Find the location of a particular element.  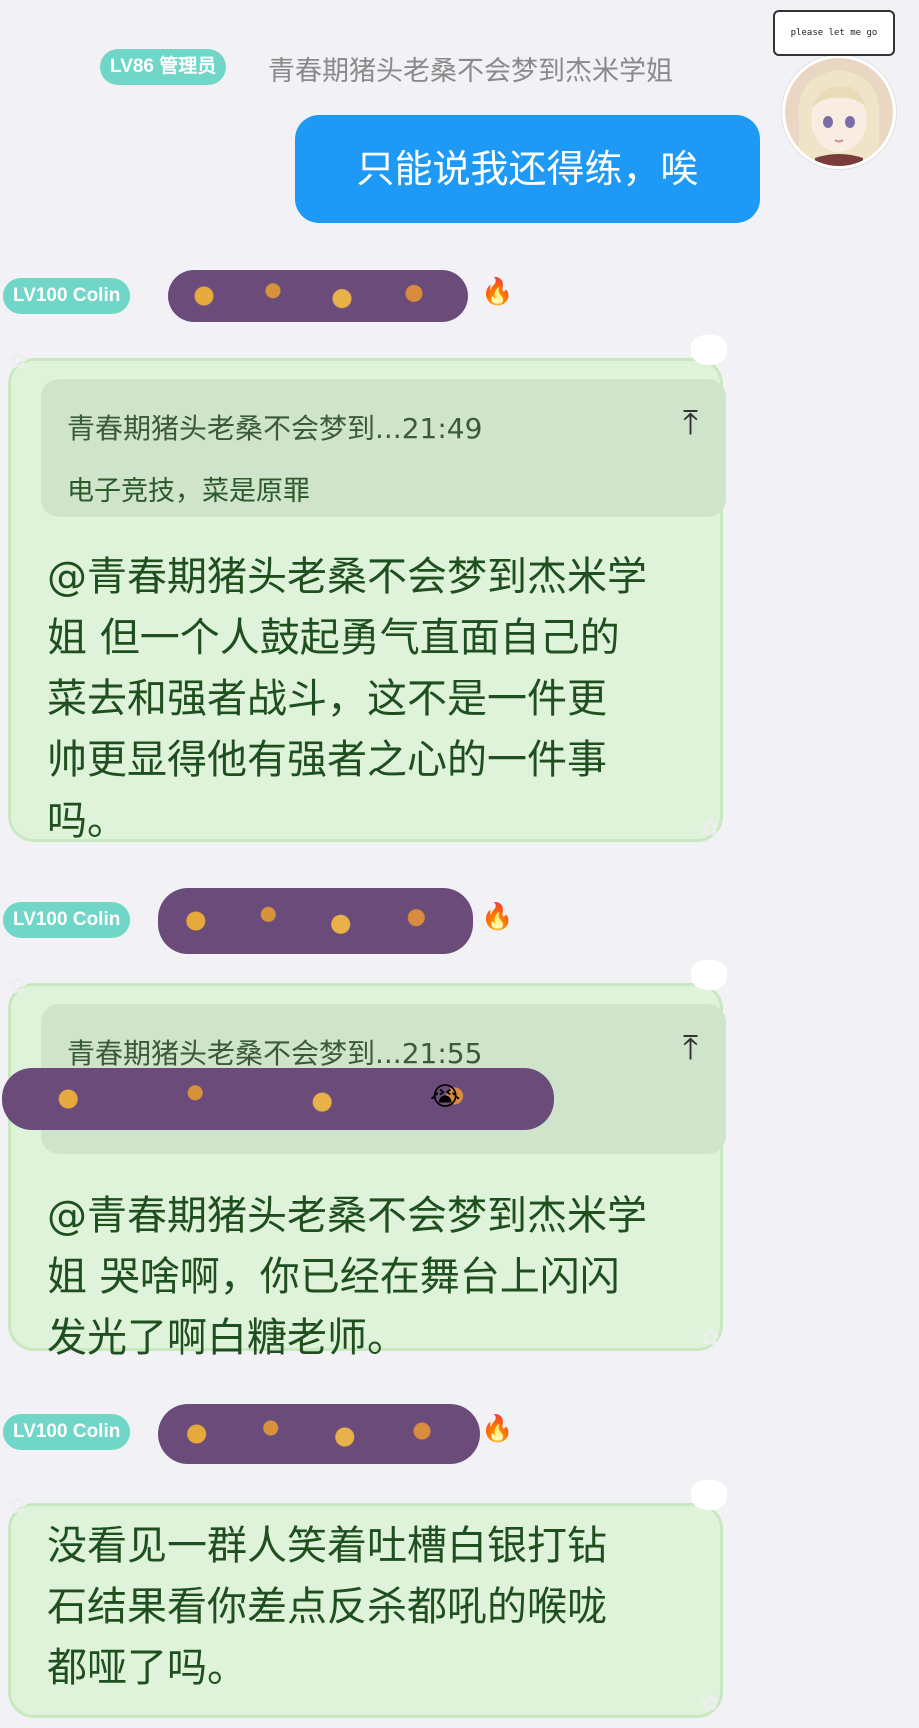

own-message-bubble: 只能说我还得练，唉 is located at coordinates (527, 169).